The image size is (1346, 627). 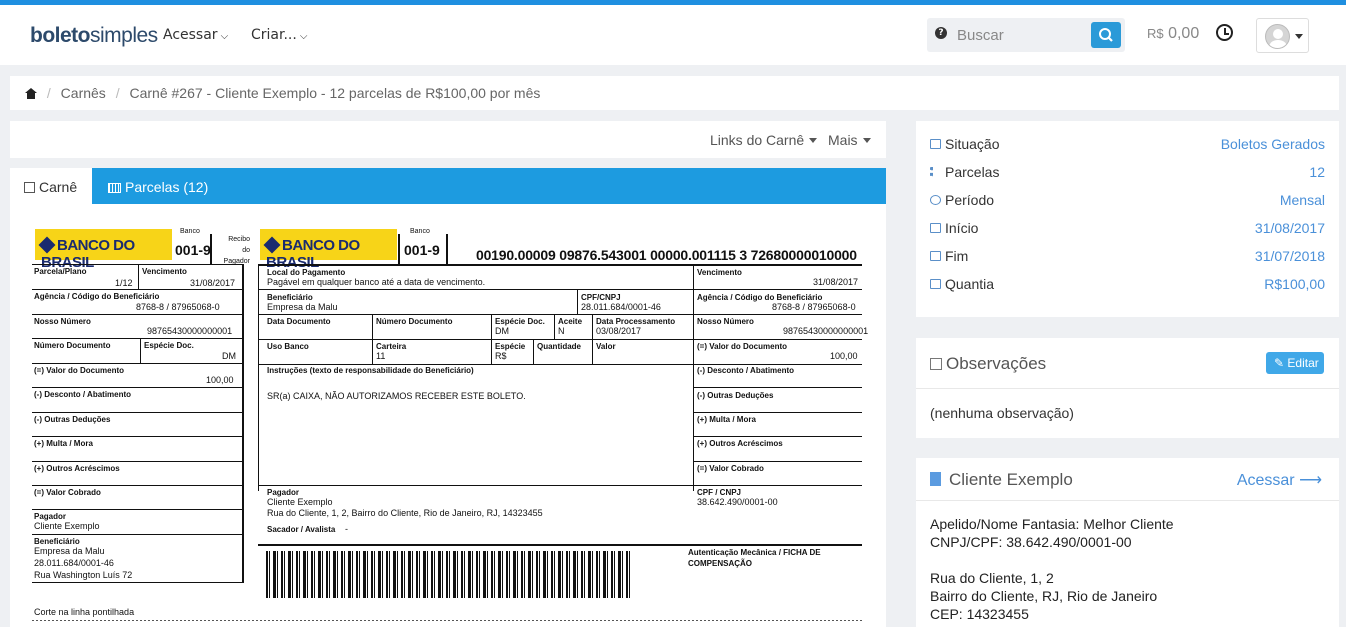 What do you see at coordinates (302, 307) in the screenshot?
I see `field-value: Empresa da Malu` at bounding box center [302, 307].